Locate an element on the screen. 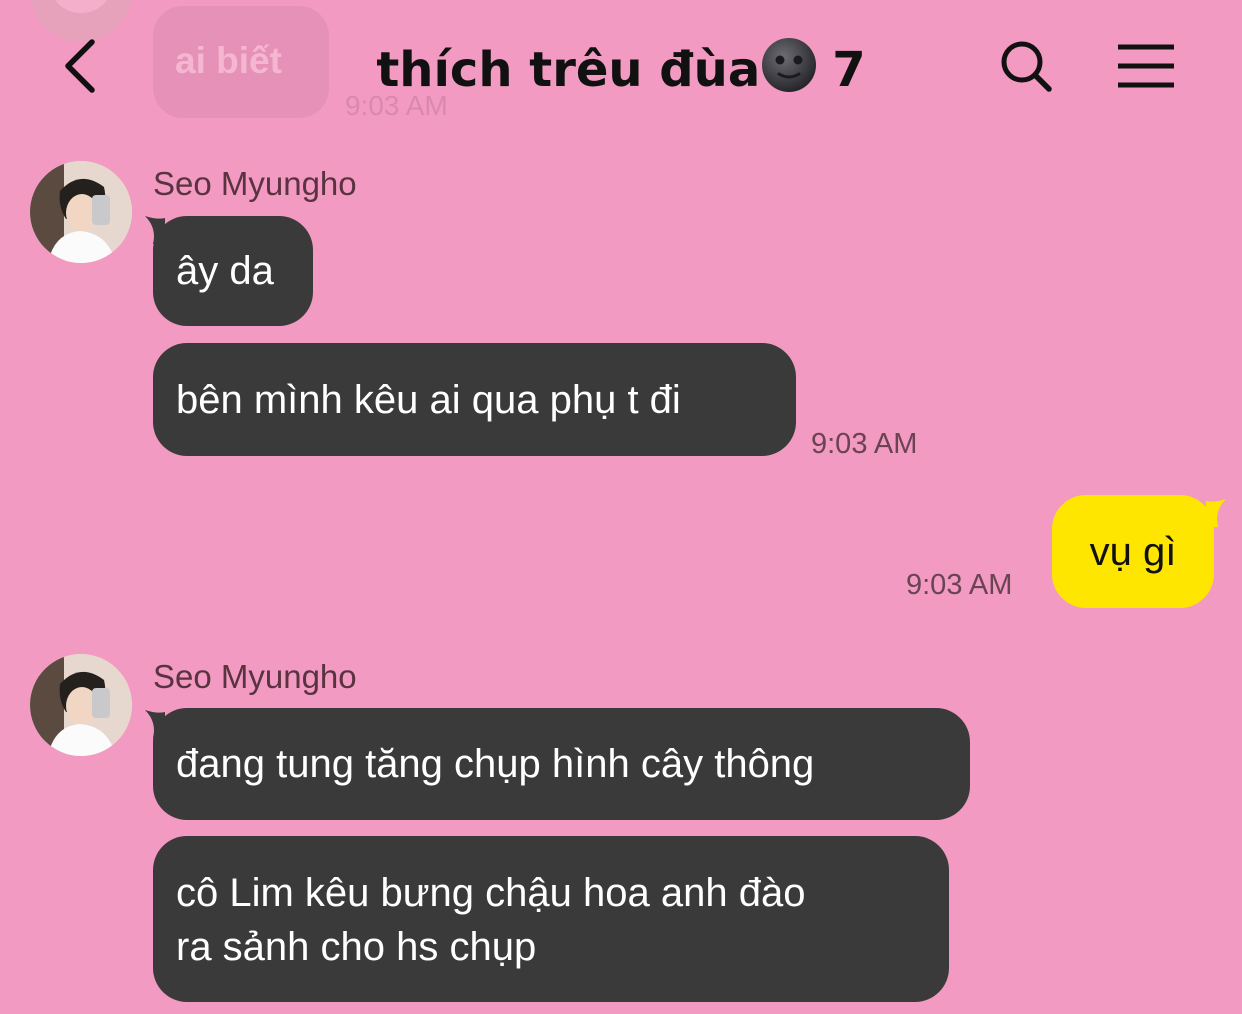  search-button is located at coordinates (1026, 66).